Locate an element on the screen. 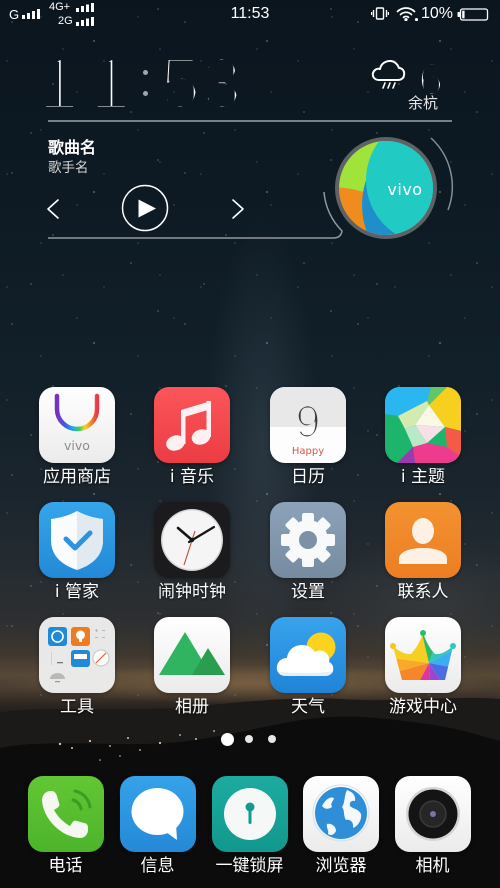 Image resolution: width=500 pixels, height=888 pixels. previous-track-button is located at coordinates (53, 209).